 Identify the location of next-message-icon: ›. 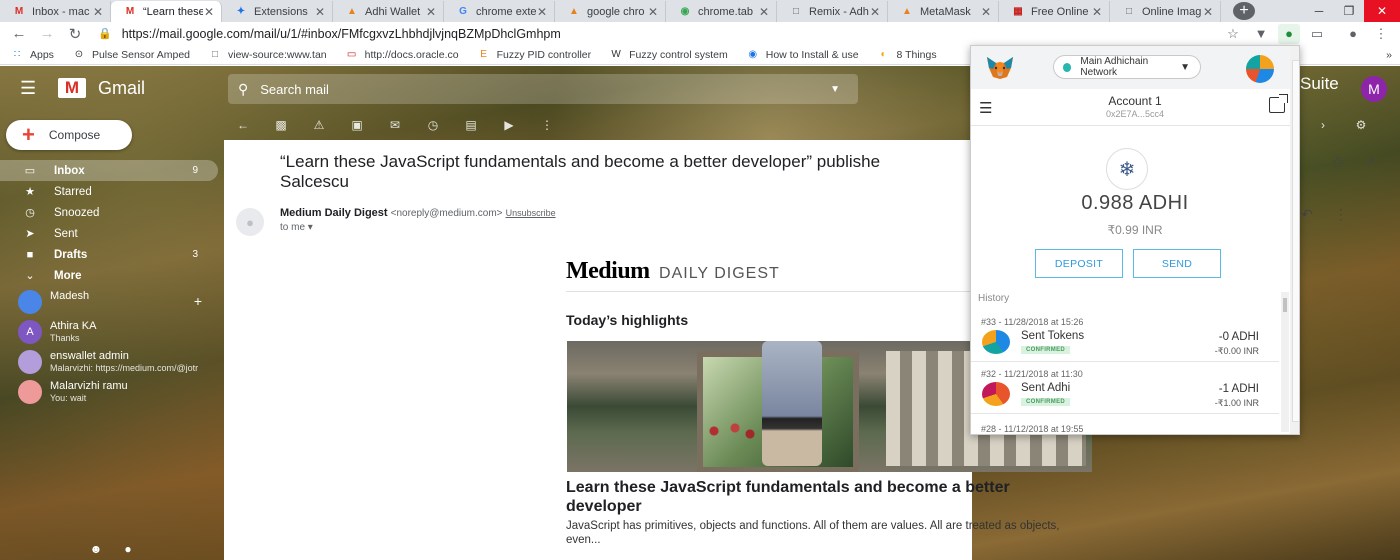
(1323, 125).